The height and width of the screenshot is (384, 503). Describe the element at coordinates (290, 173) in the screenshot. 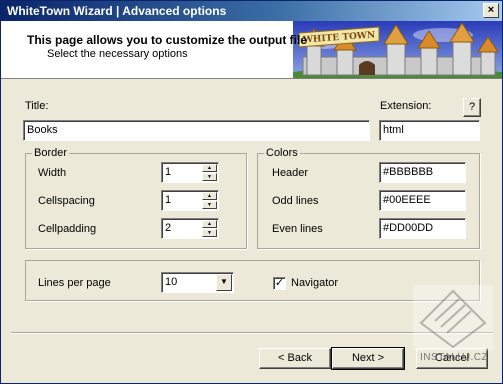

I see `header-color-label: Header` at that location.